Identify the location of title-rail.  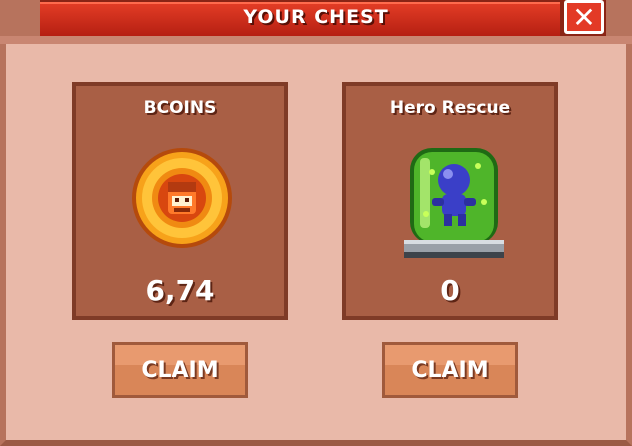
(316, 40).